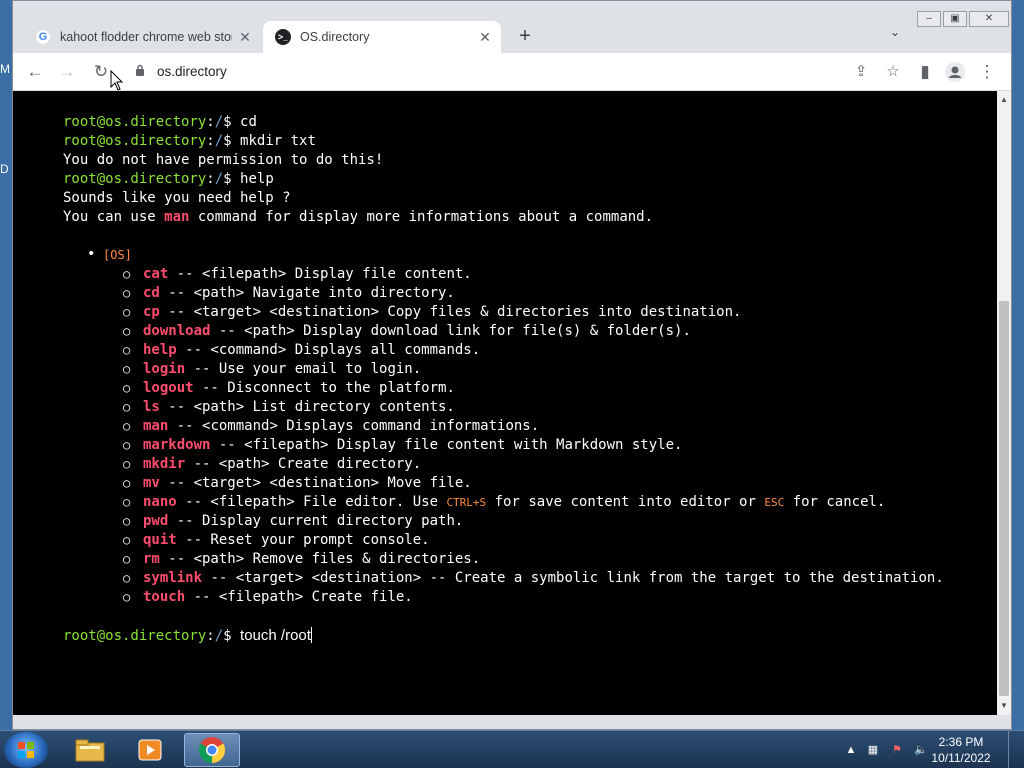 The image size is (1024, 768). What do you see at coordinates (961, 750) in the screenshot?
I see `system-clock: 2:36 PM 10/11/2022` at bounding box center [961, 750].